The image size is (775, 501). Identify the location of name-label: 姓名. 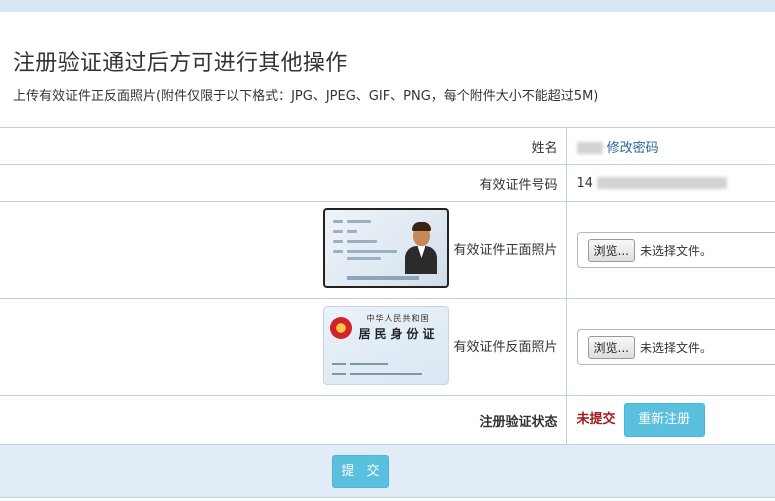
(283, 146).